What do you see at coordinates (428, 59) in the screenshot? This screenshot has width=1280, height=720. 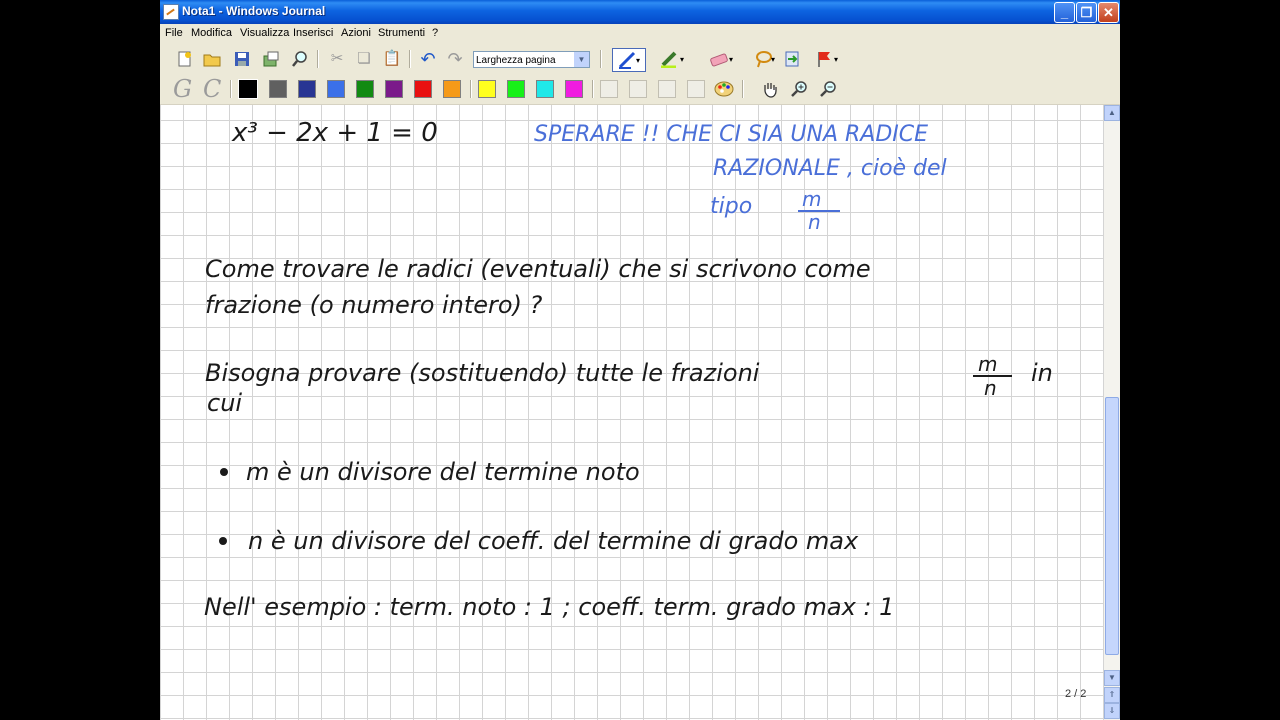 I see `undo-icon: ↶` at bounding box center [428, 59].